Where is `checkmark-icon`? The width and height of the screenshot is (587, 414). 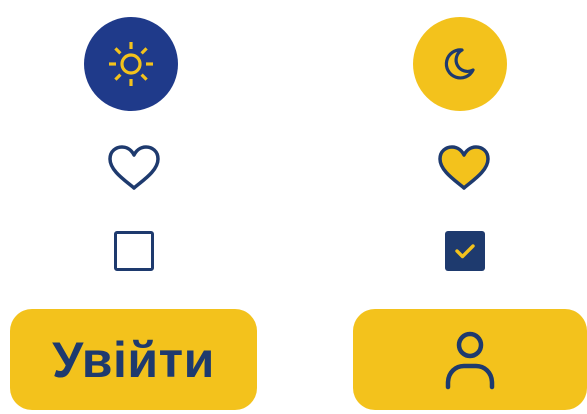 checkmark-icon is located at coordinates (465, 251).